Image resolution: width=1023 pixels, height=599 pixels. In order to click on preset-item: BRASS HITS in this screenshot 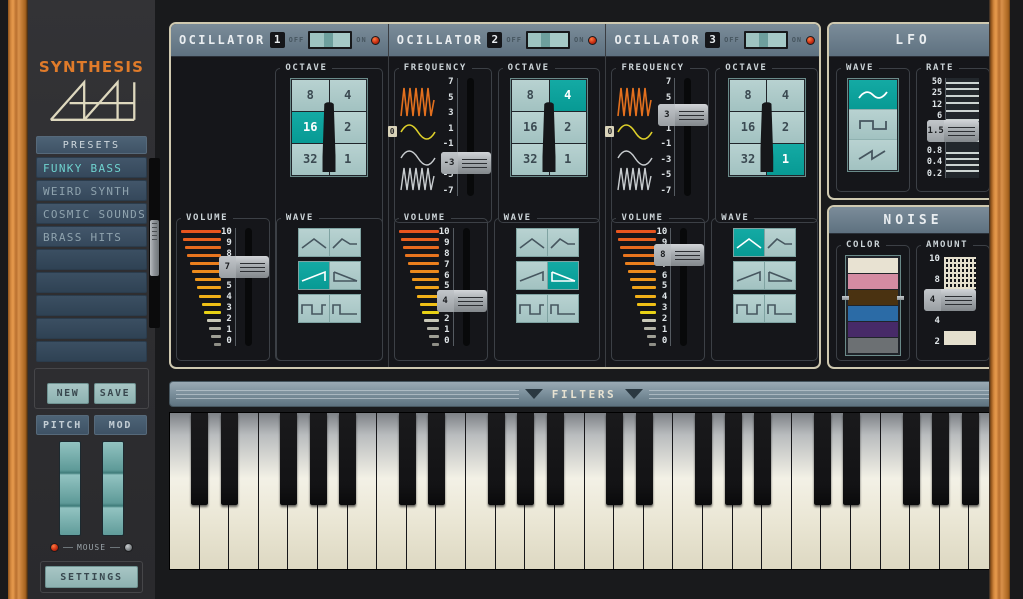, I will do `click(91, 236)`.